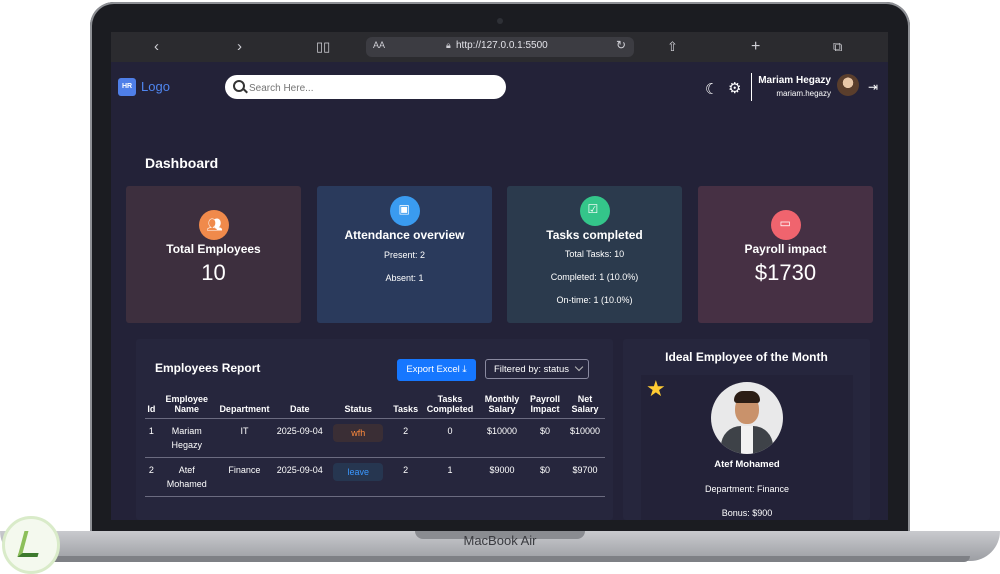 This screenshot has height=574, width=1000. Describe the element at coordinates (31, 545) in the screenshot. I see `watermark-logo` at that location.